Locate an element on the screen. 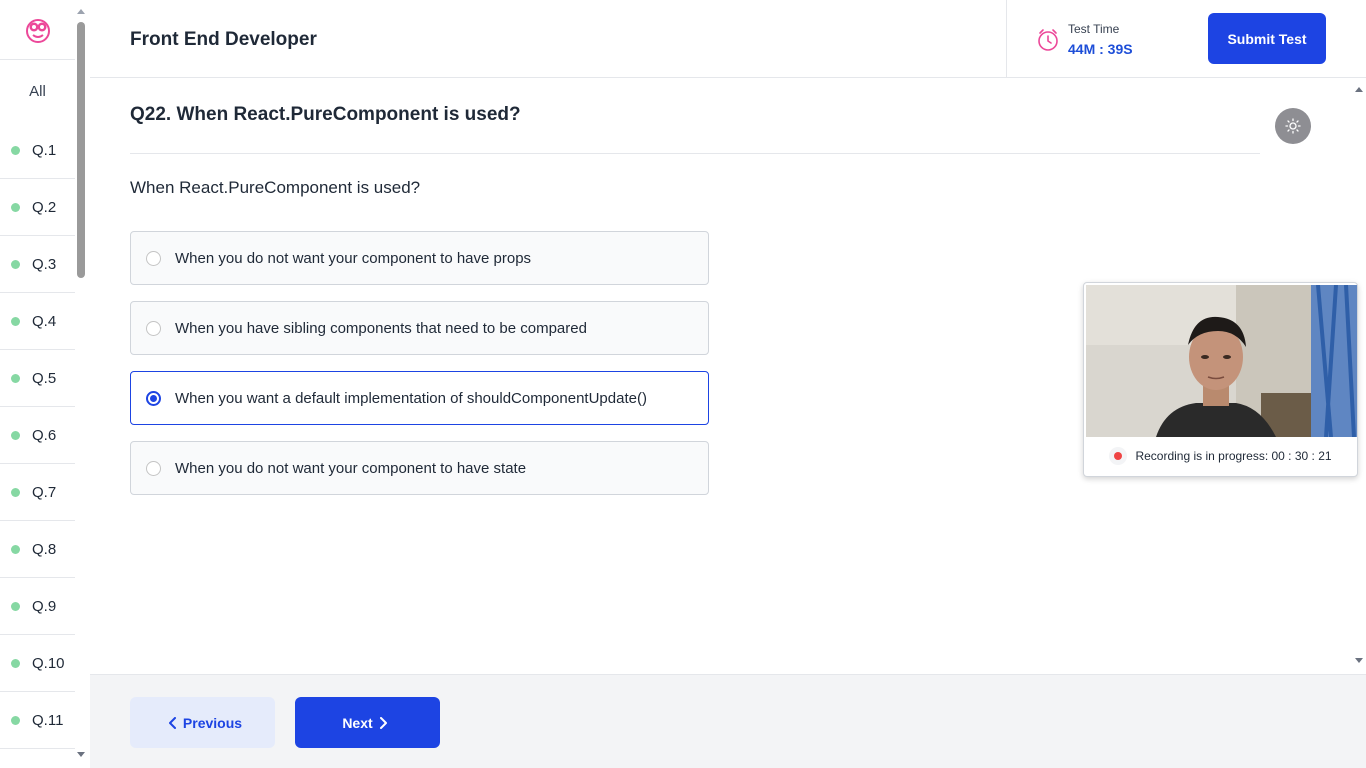 The image size is (1366, 768). sun-icon is located at coordinates (1293, 126).